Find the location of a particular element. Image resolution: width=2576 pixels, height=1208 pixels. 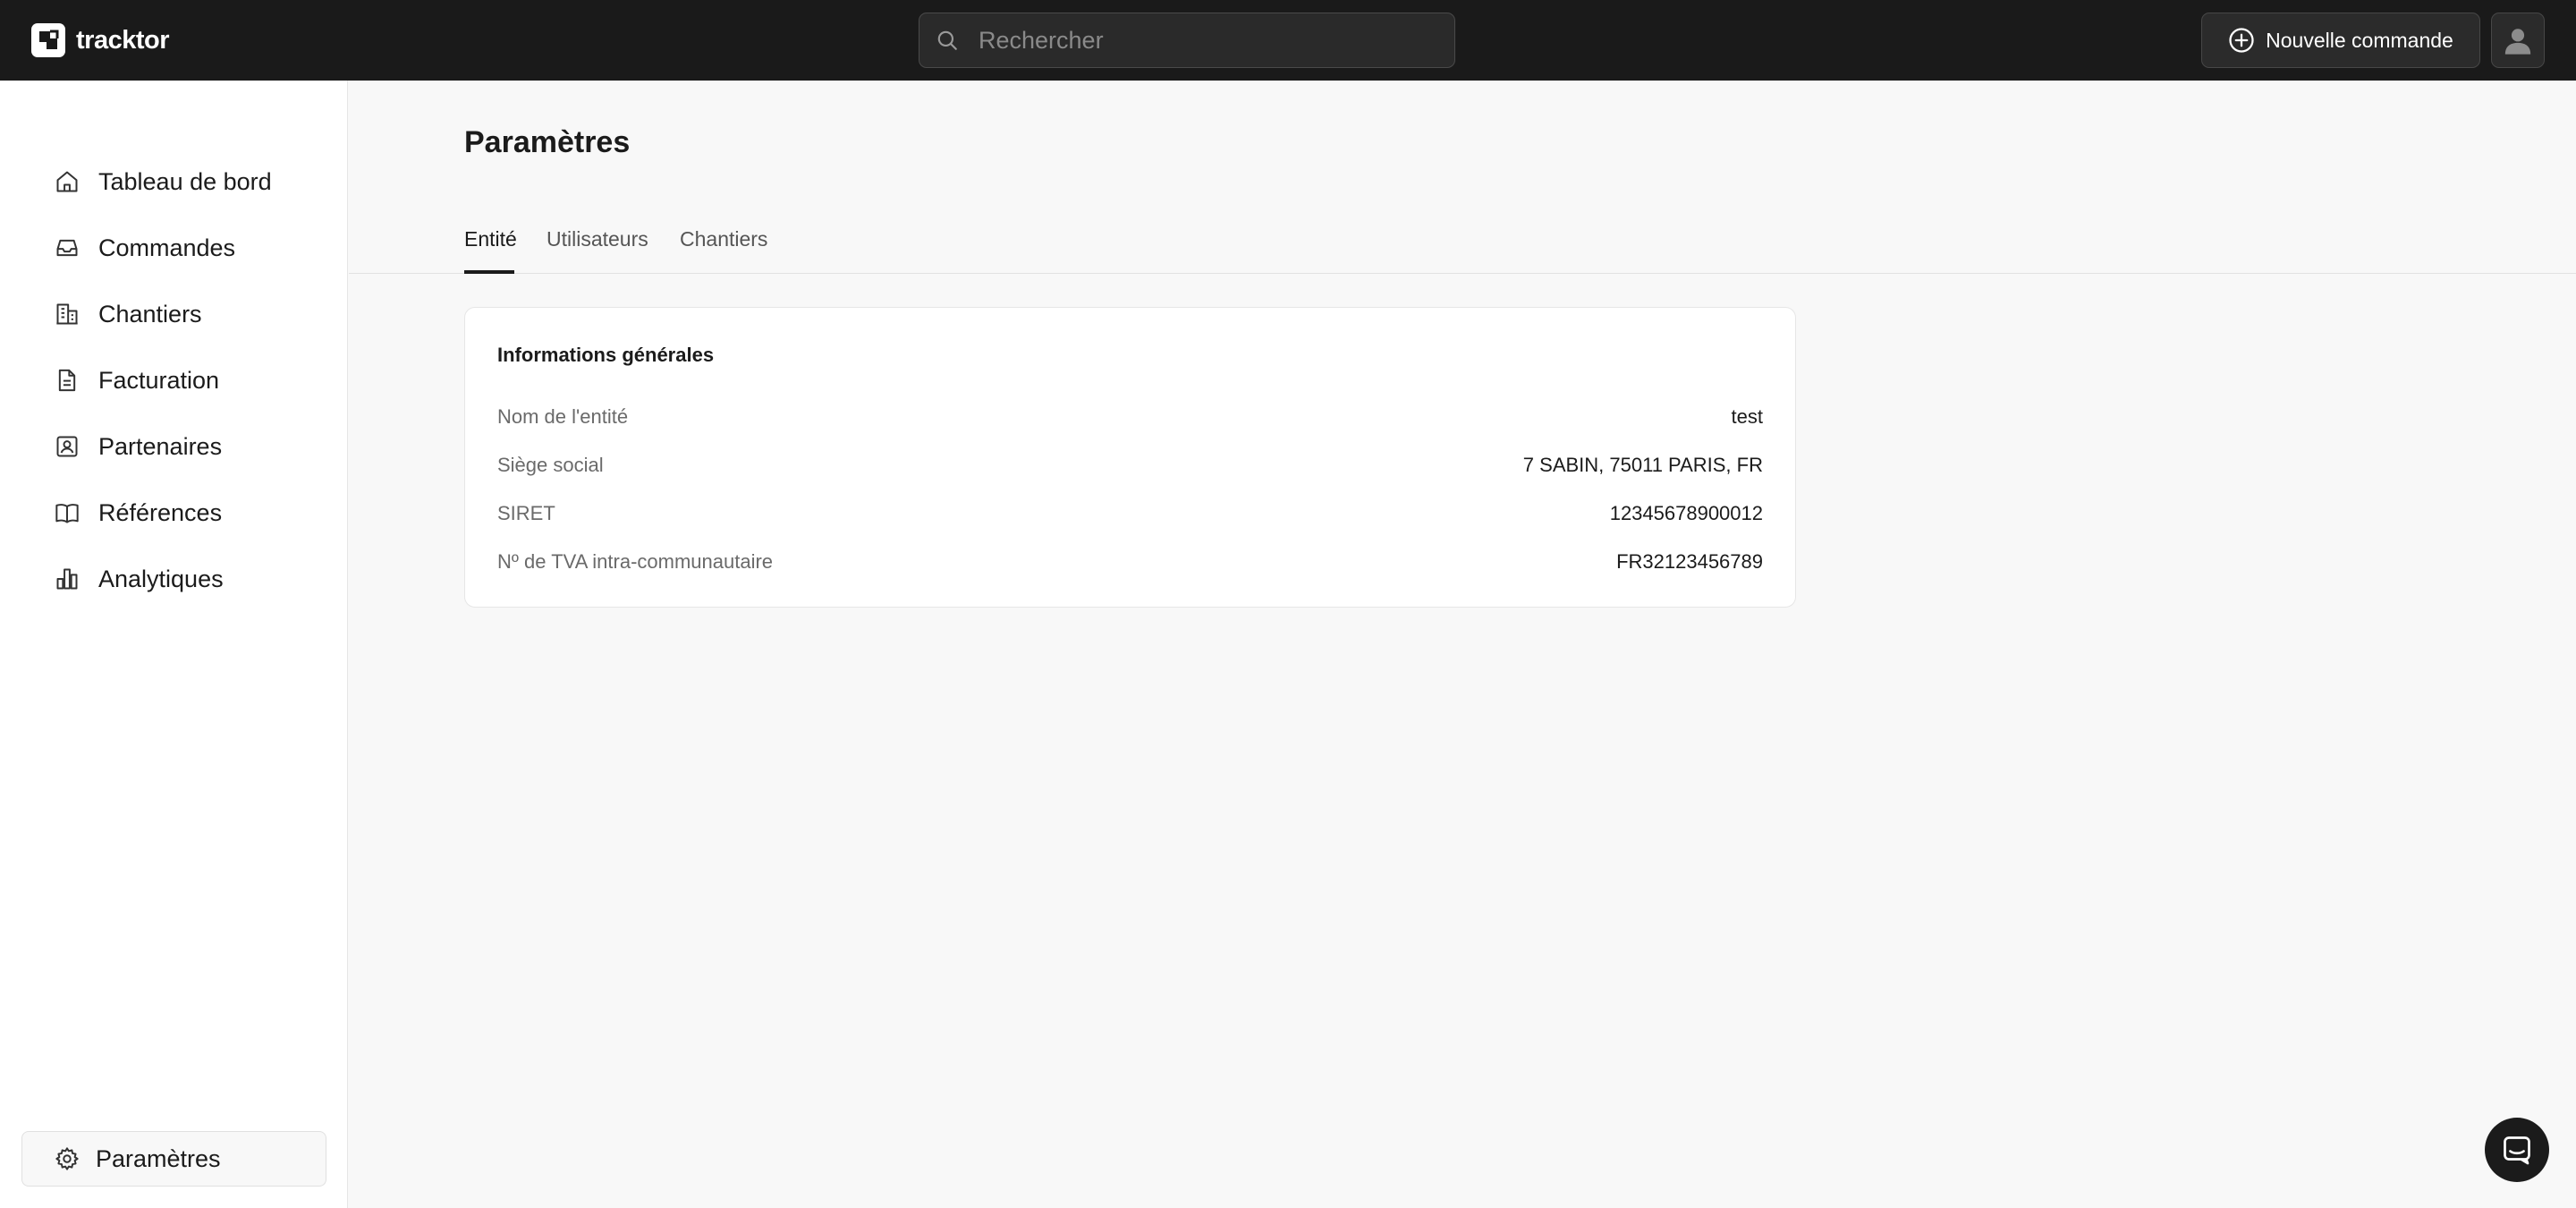

info-row-head-office: Siège social 7 SABIN, 75011 PARIS, FR is located at coordinates (1130, 465).